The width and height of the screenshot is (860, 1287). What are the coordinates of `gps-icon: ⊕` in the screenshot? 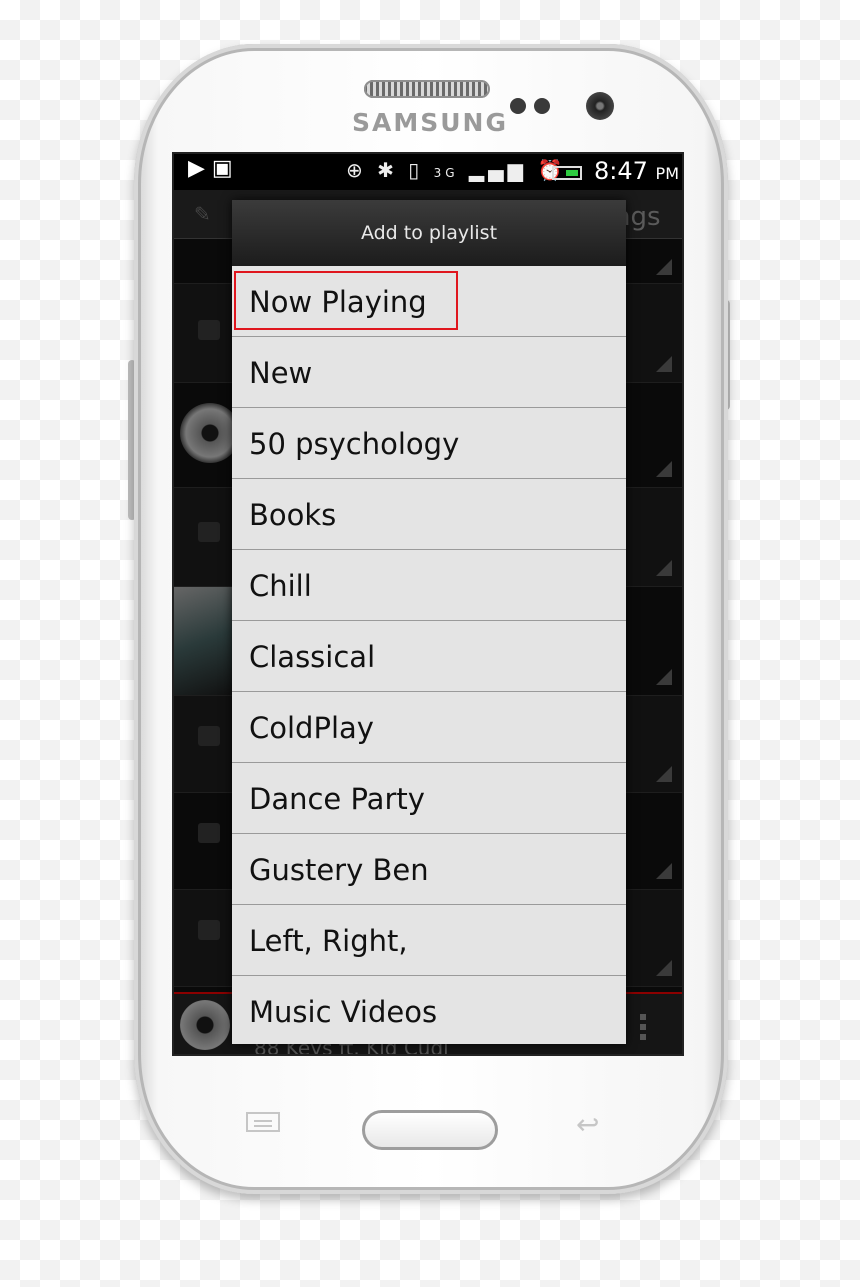 It's located at (356, 170).